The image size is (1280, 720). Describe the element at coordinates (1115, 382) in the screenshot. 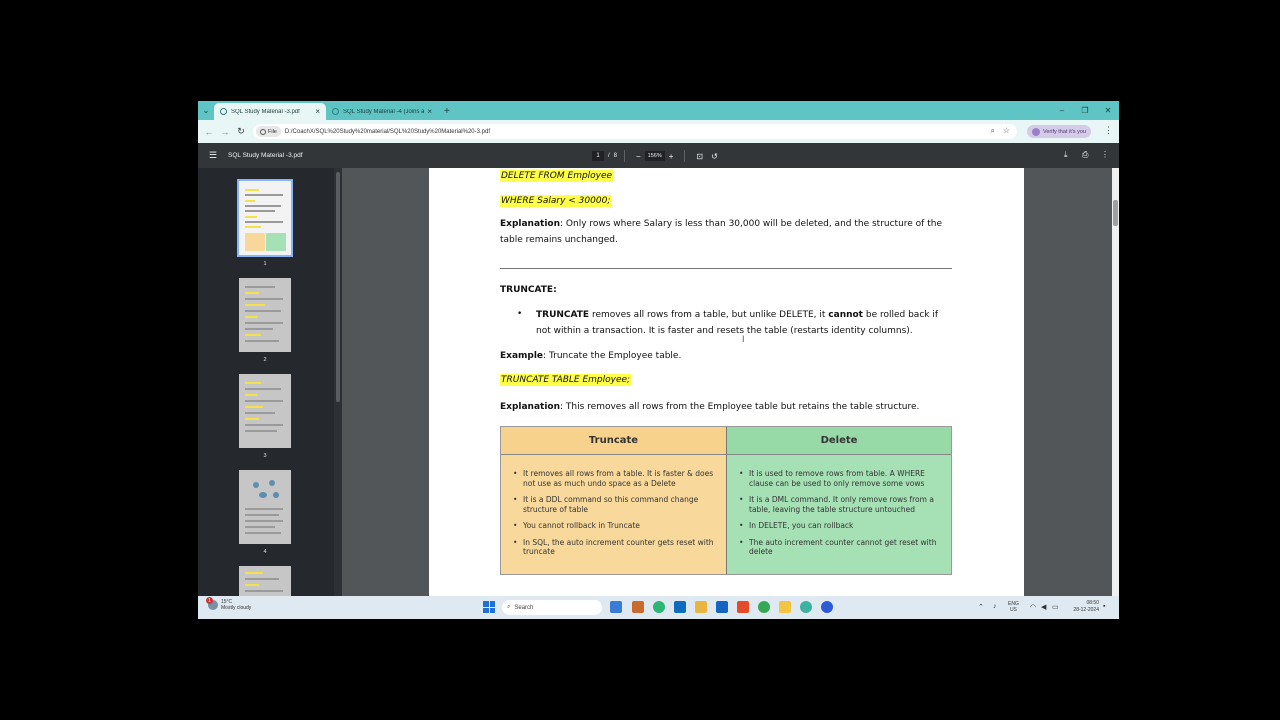

I see `viewer-scrollbar` at that location.